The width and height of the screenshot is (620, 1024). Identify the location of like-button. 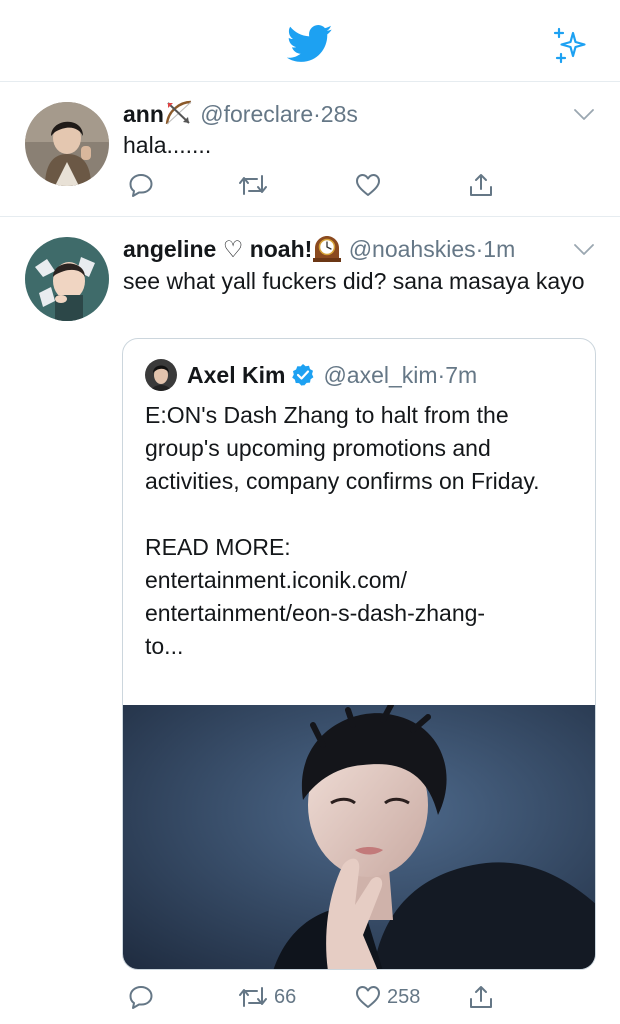
(371, 185).